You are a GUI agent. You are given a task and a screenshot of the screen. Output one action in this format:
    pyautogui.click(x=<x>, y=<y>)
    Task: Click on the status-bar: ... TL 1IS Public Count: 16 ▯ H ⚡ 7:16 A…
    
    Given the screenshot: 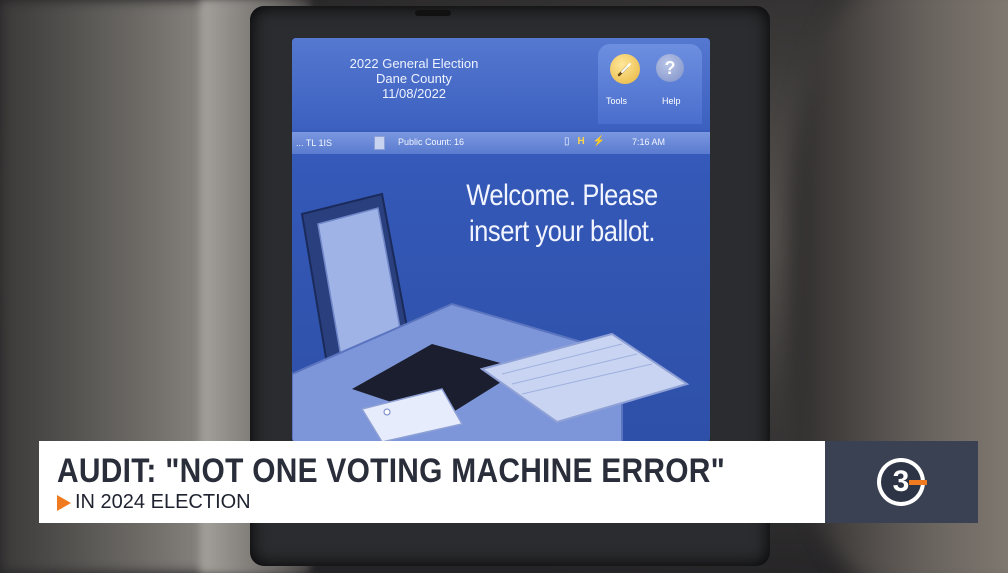 What is the action you would take?
    pyautogui.click(x=501, y=143)
    